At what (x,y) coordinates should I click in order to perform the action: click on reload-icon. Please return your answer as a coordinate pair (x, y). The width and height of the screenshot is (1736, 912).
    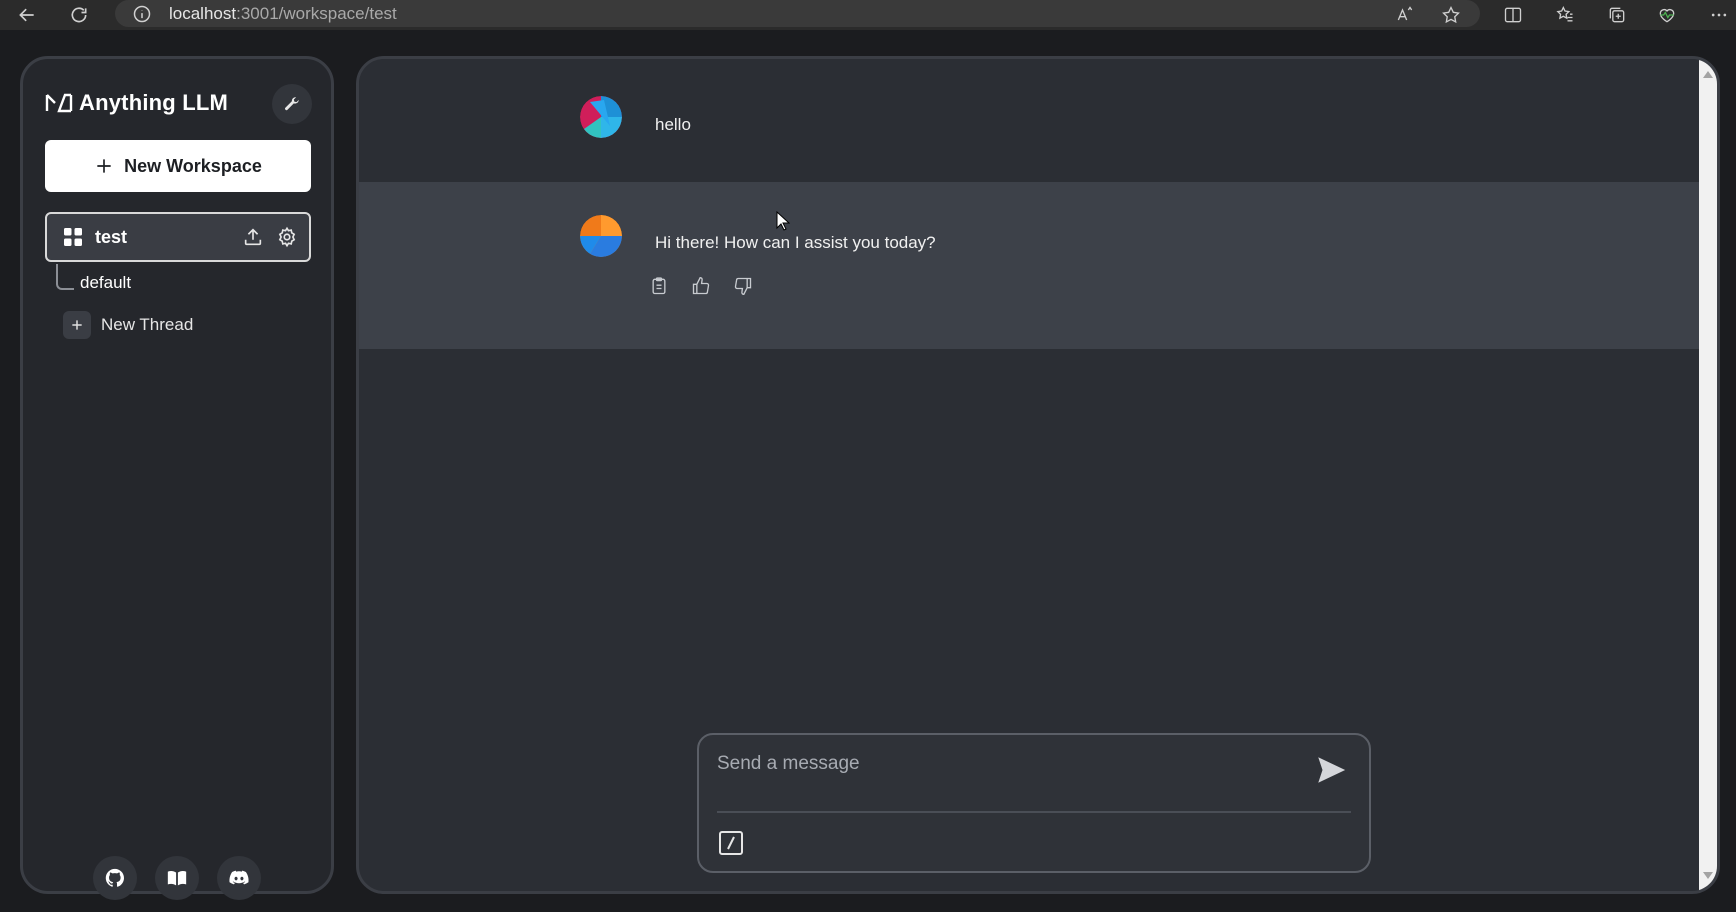
    Looking at the image, I should click on (79, 15).